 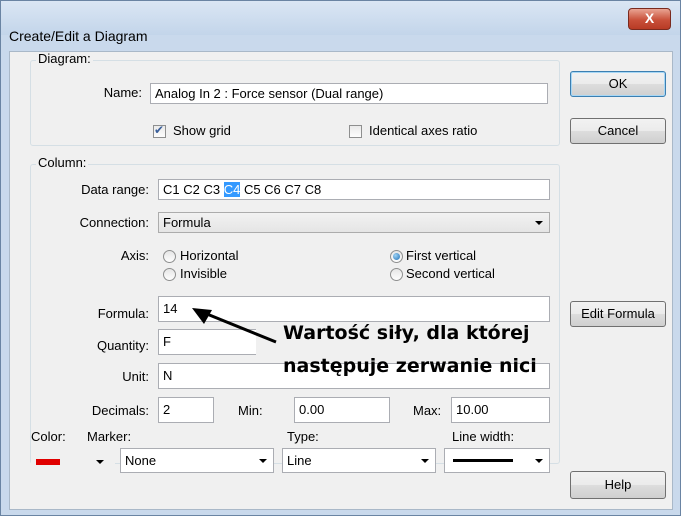 I want to click on quantity-label: Quantity:, so click(x=122, y=345).